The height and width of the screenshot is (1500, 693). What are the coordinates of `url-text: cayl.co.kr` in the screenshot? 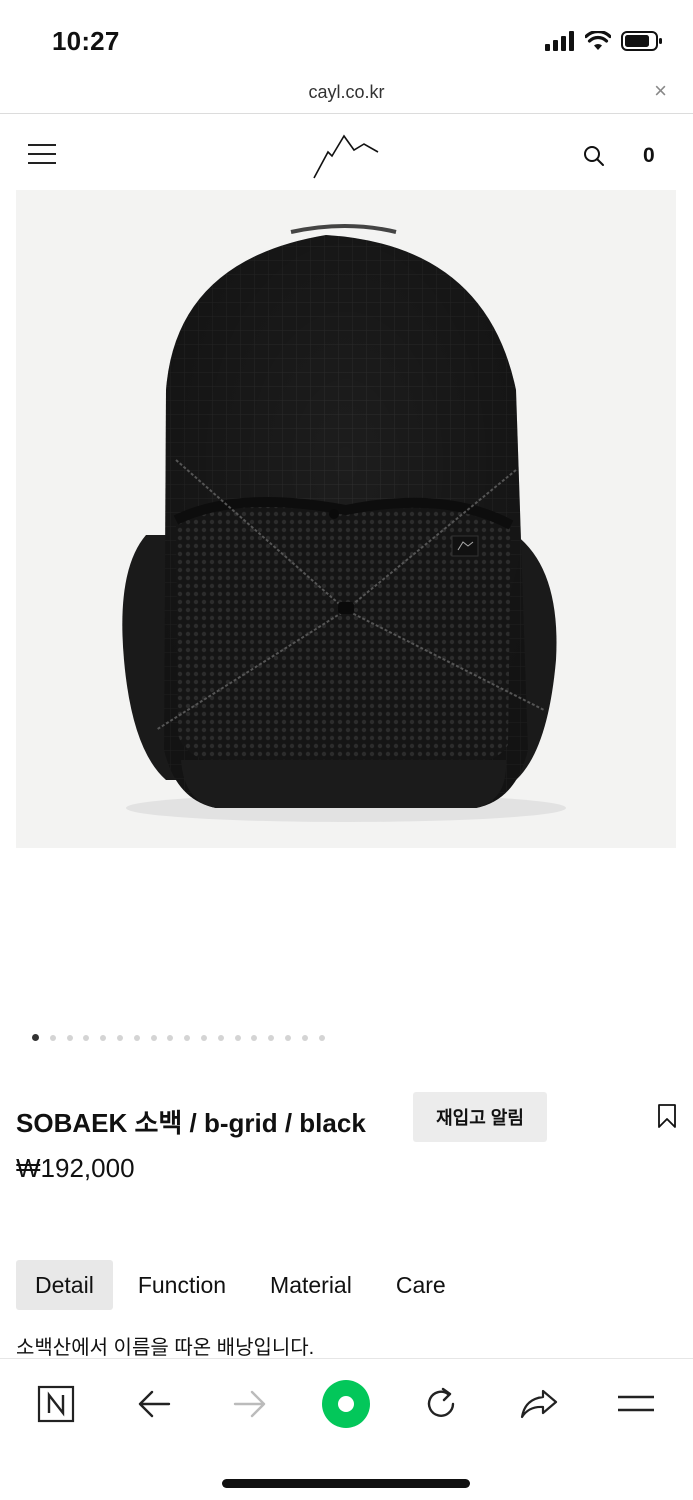 It's located at (346, 92).